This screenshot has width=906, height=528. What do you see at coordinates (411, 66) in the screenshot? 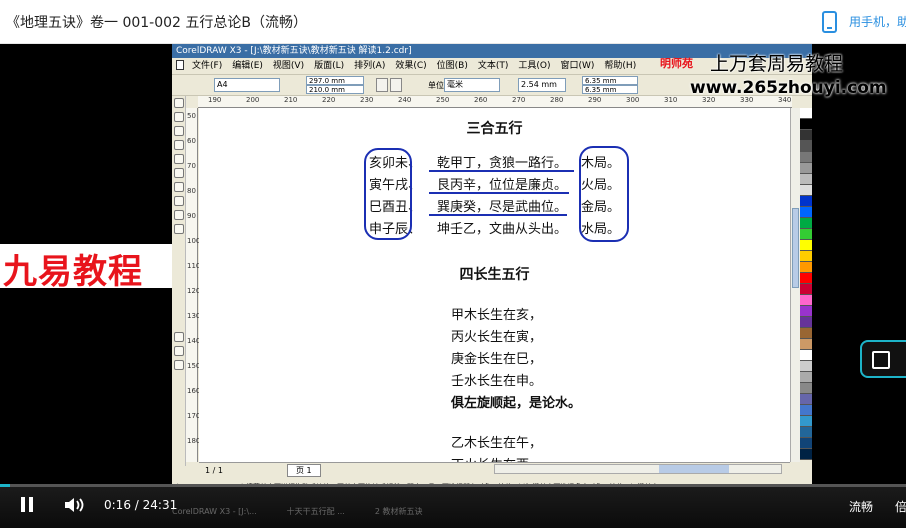
I see `menu-effects: 效果(C)` at bounding box center [411, 66].